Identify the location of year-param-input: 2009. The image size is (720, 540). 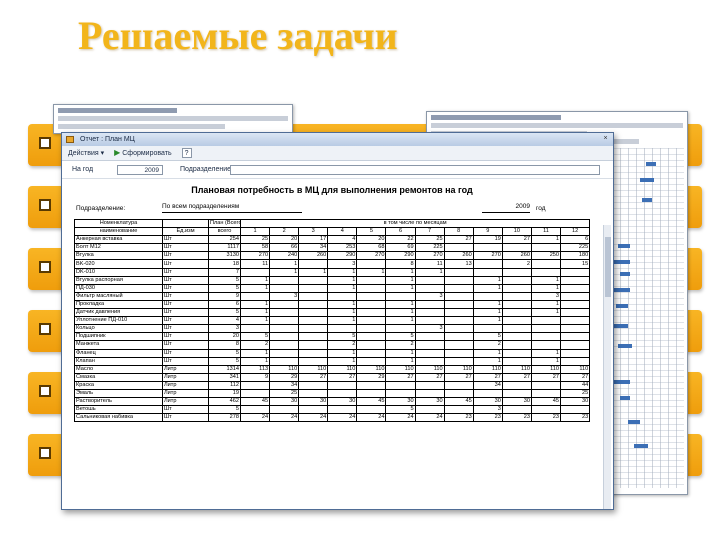
(140, 170).